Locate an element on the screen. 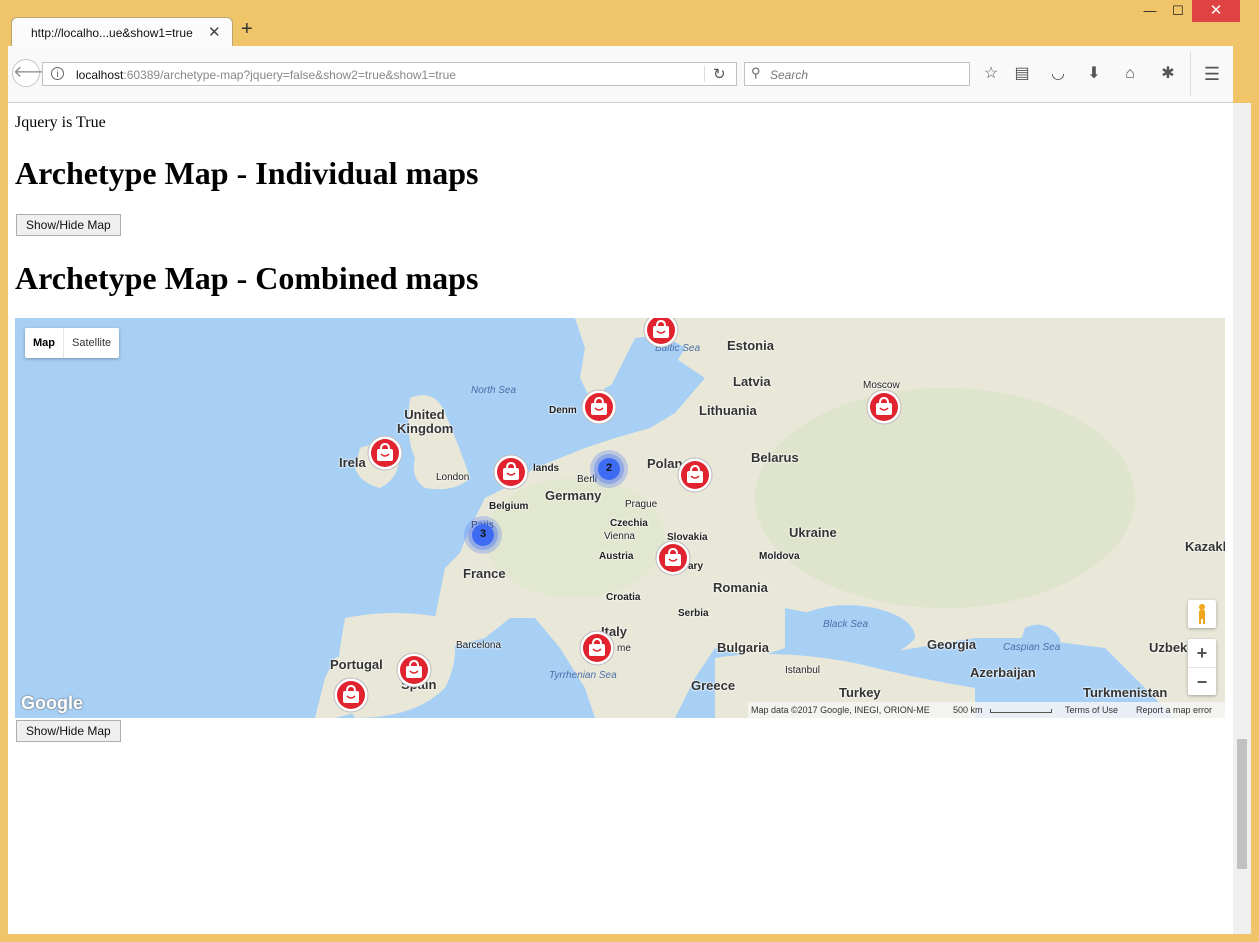 Image resolution: width=1259 pixels, height=942 pixels. map-label-greece: Greece is located at coordinates (713, 685).